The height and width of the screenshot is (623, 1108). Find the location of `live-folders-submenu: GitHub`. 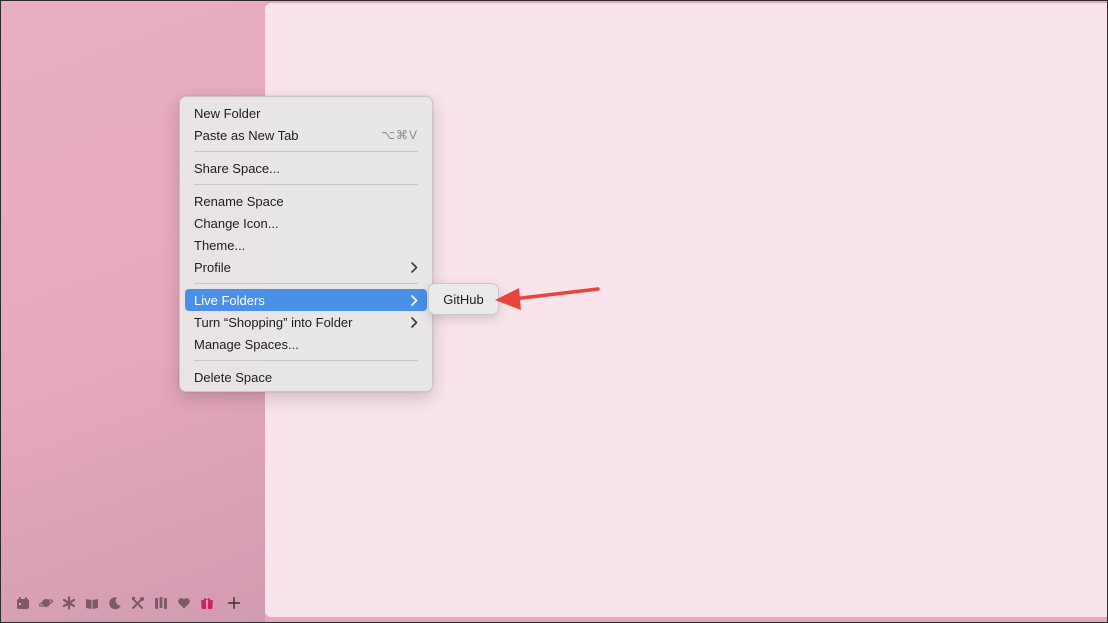

live-folders-submenu: GitHub is located at coordinates (463, 299).